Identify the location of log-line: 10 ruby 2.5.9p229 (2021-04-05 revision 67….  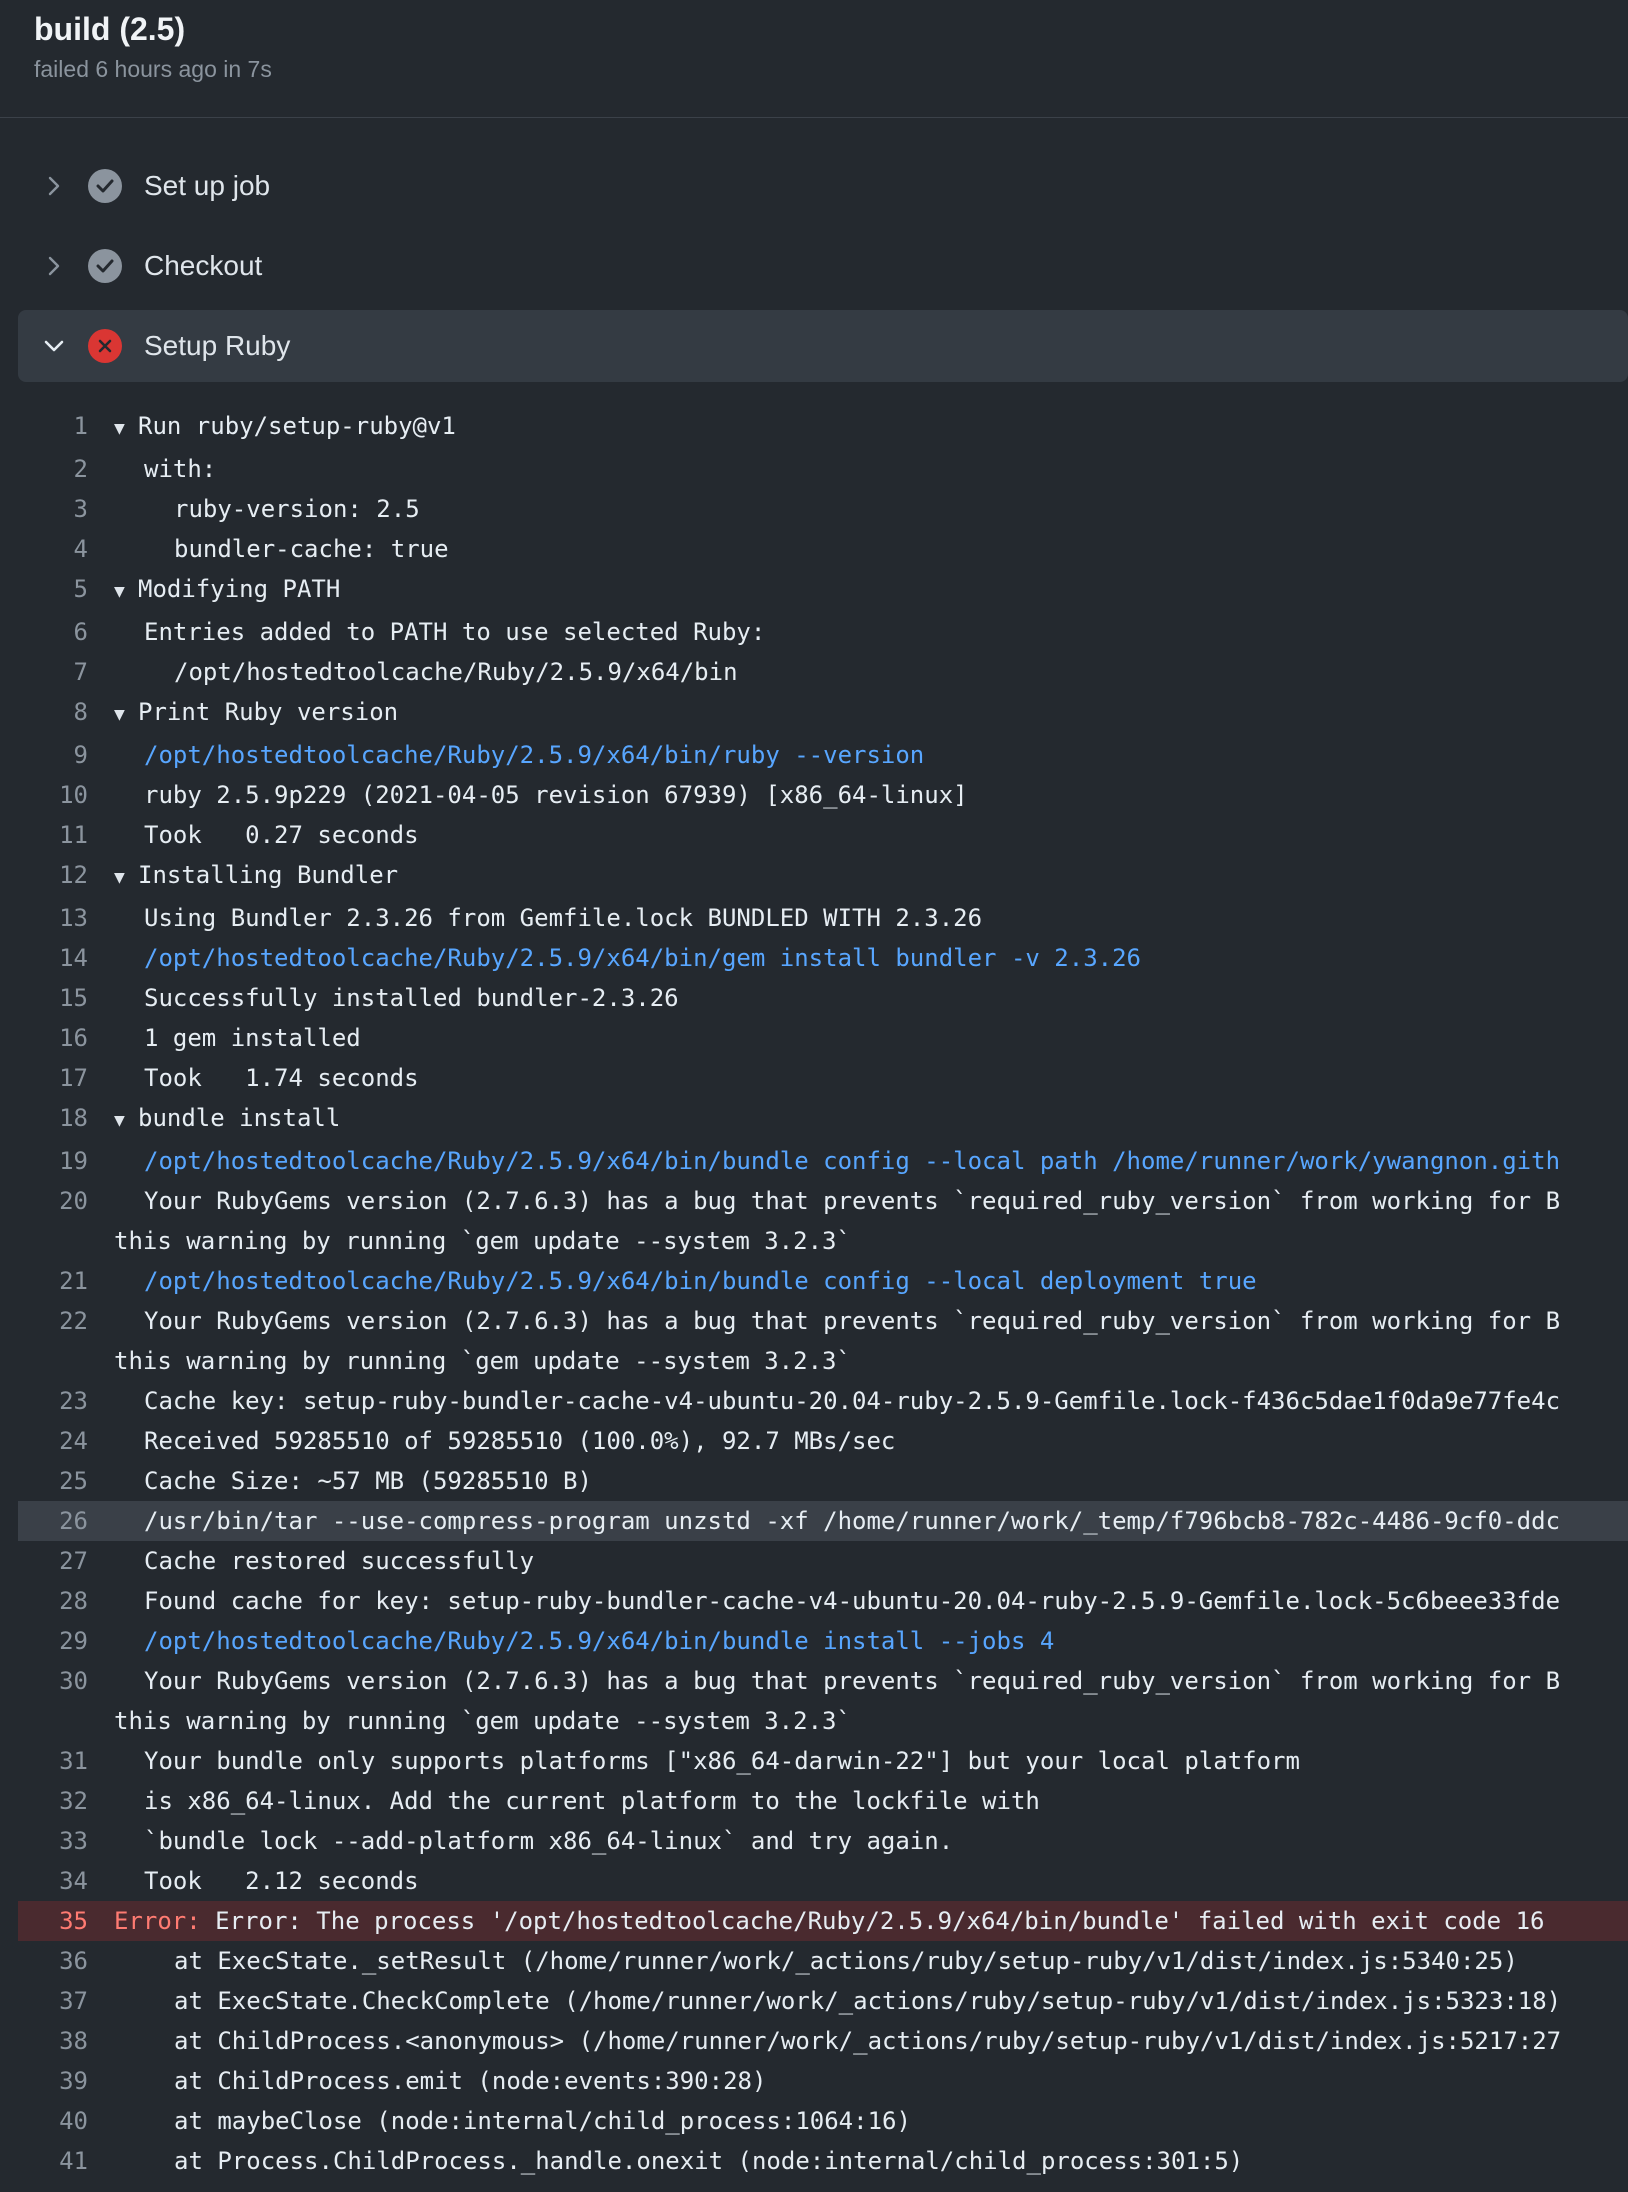
(823, 795).